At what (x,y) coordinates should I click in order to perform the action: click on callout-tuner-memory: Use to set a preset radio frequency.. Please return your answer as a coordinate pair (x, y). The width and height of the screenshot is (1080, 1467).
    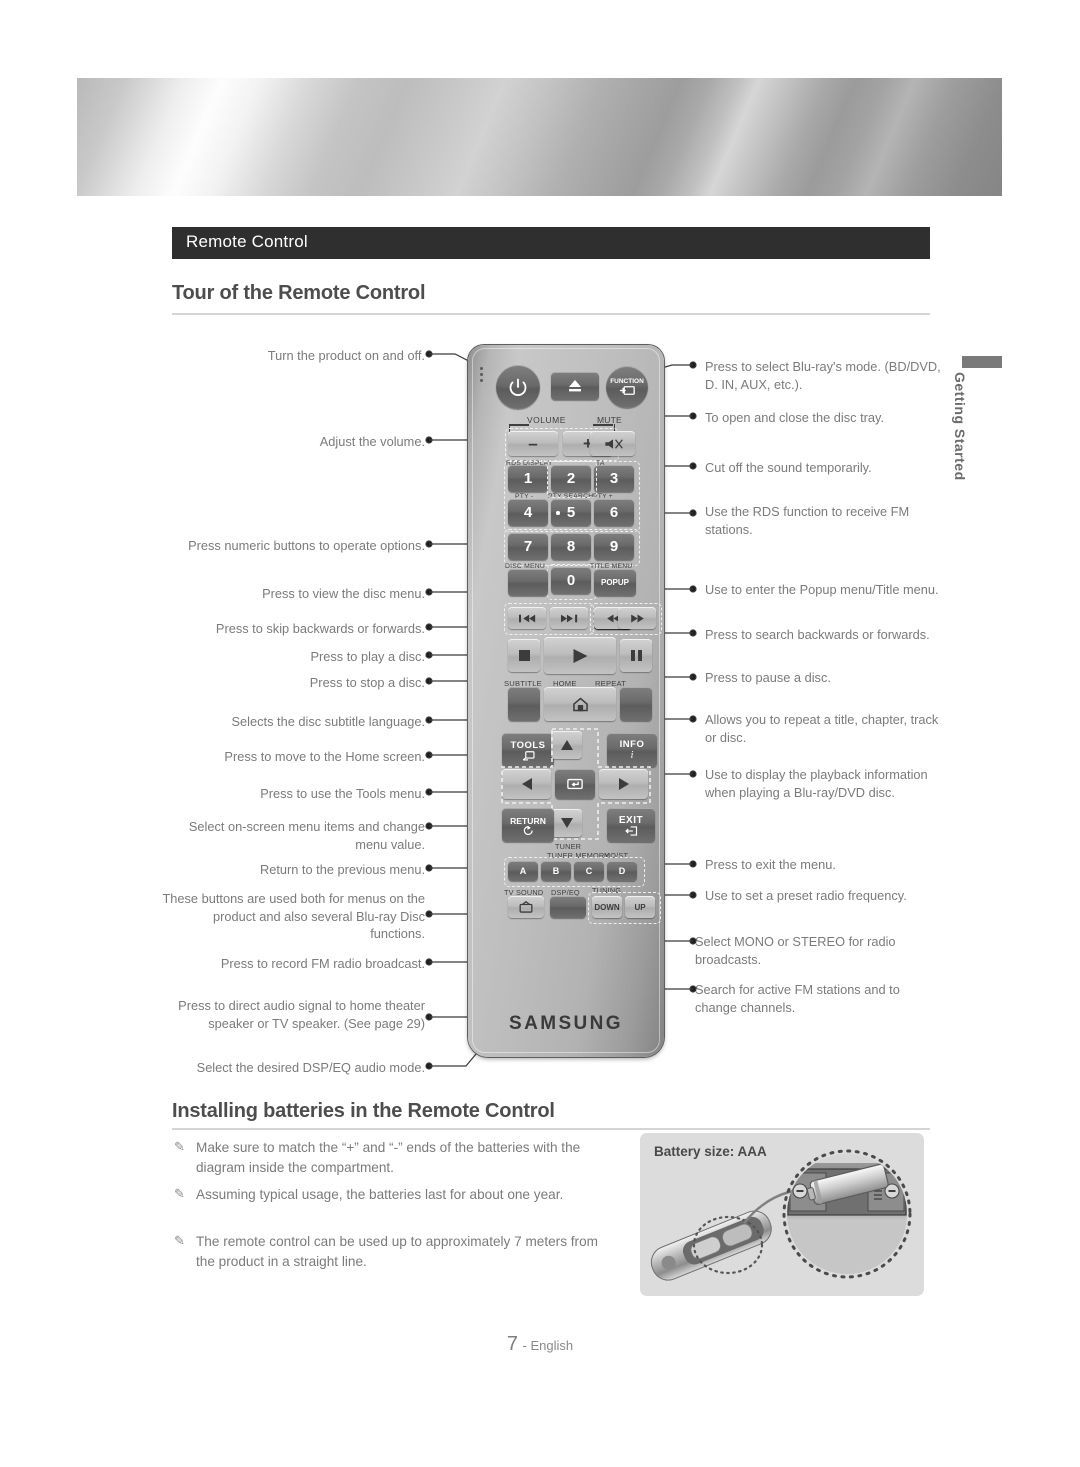
    Looking at the image, I should click on (806, 895).